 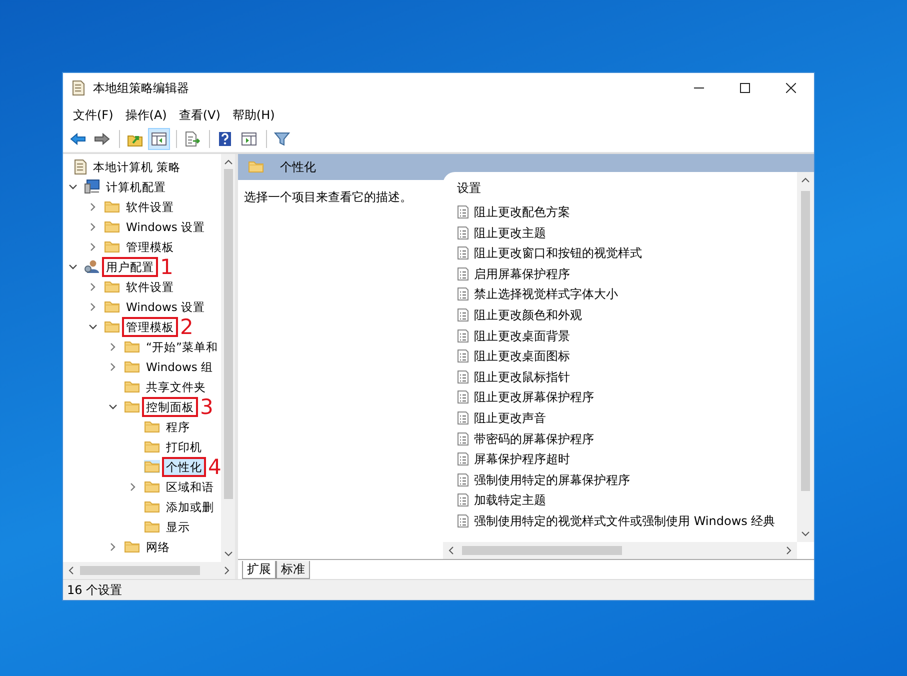 I want to click on menu-item: 查看(V), so click(x=199, y=114).